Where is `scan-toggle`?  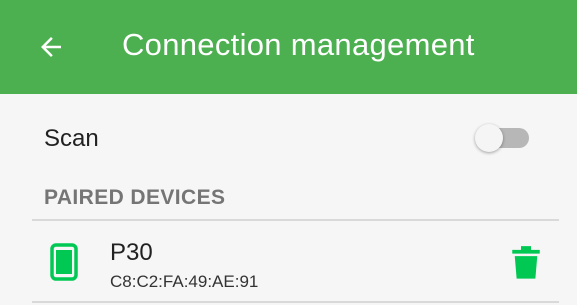
scan-toggle is located at coordinates (503, 138).